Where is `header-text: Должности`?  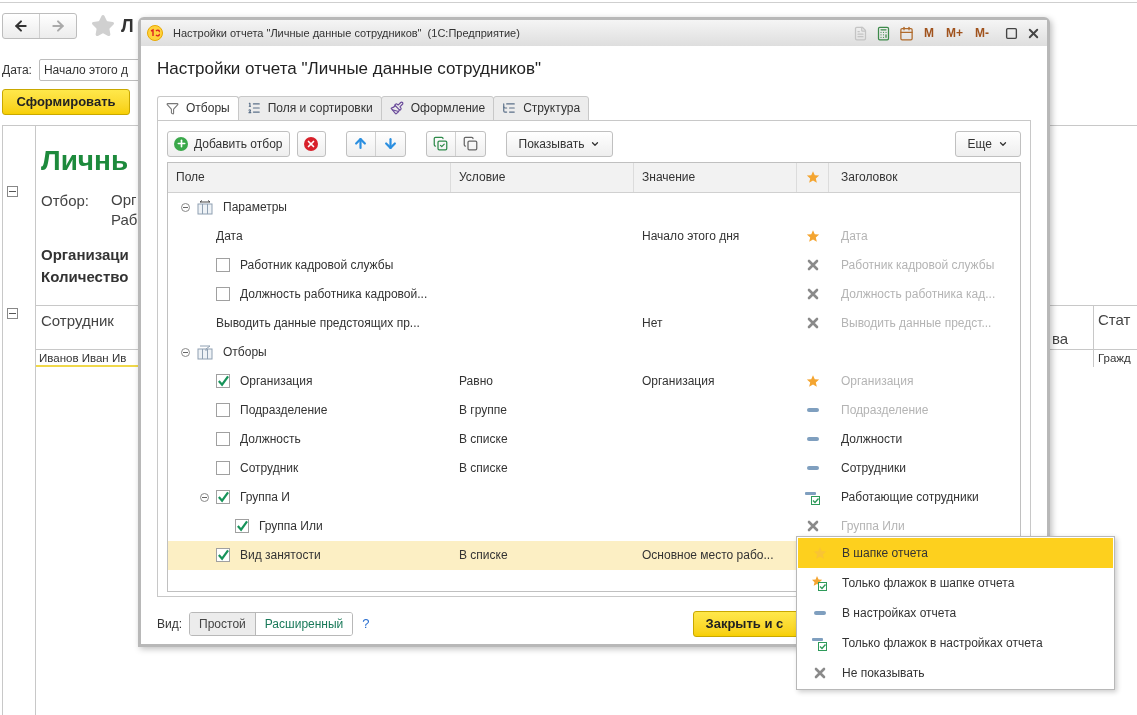
header-text: Должности is located at coordinates (872, 439).